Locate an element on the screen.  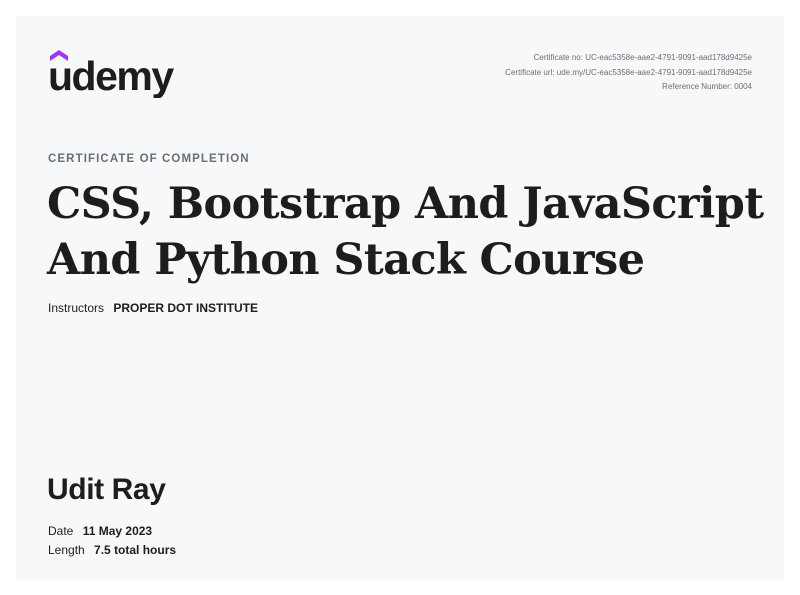
udemy-logo-icon: udemy is located at coordinates (112, 74).